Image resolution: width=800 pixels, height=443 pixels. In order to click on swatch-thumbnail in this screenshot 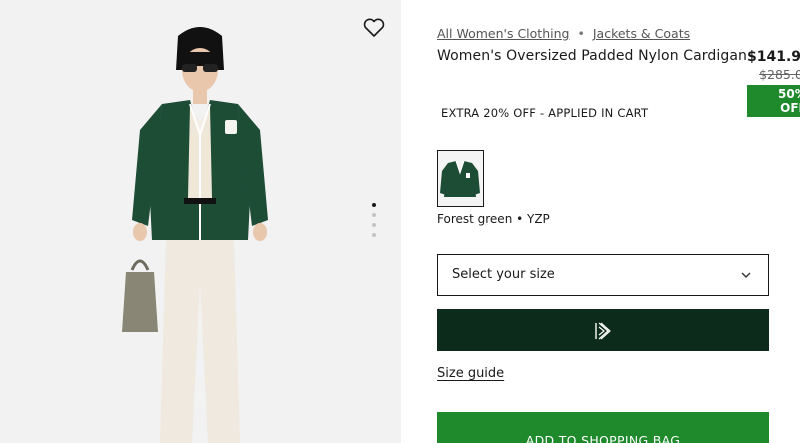, I will do `click(460, 178)`.